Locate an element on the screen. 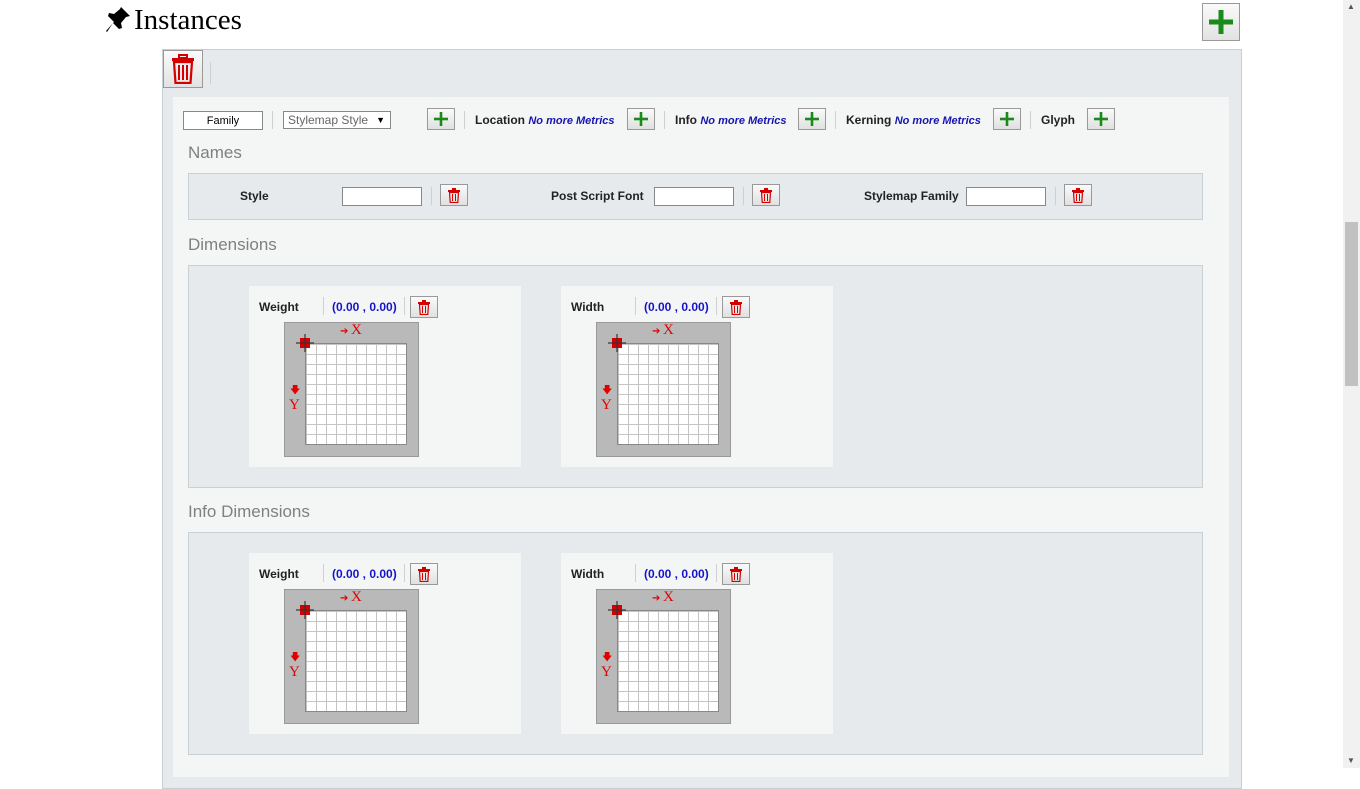 Image resolution: width=1360 pixels, height=789 pixels. post-script-font-input is located at coordinates (694, 196).